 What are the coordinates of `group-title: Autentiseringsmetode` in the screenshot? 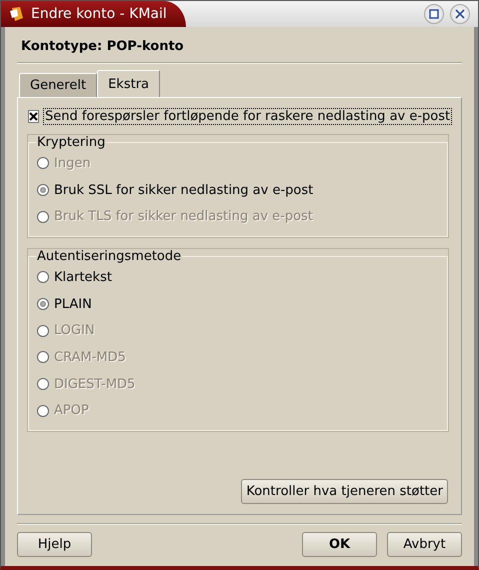 It's located at (109, 256).